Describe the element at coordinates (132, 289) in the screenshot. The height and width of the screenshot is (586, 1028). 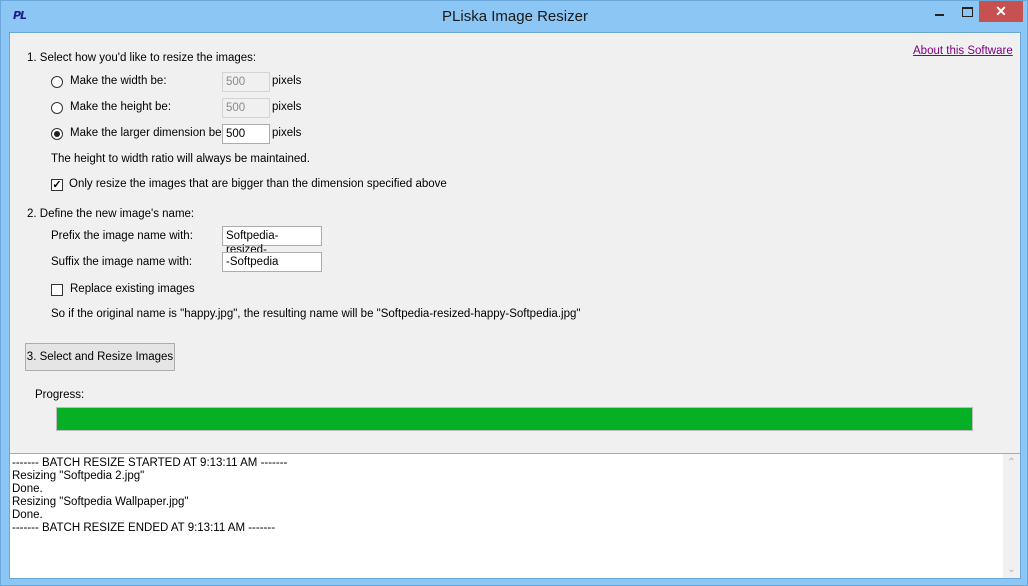
I see `replace-existing-label: Replace existing images` at that location.